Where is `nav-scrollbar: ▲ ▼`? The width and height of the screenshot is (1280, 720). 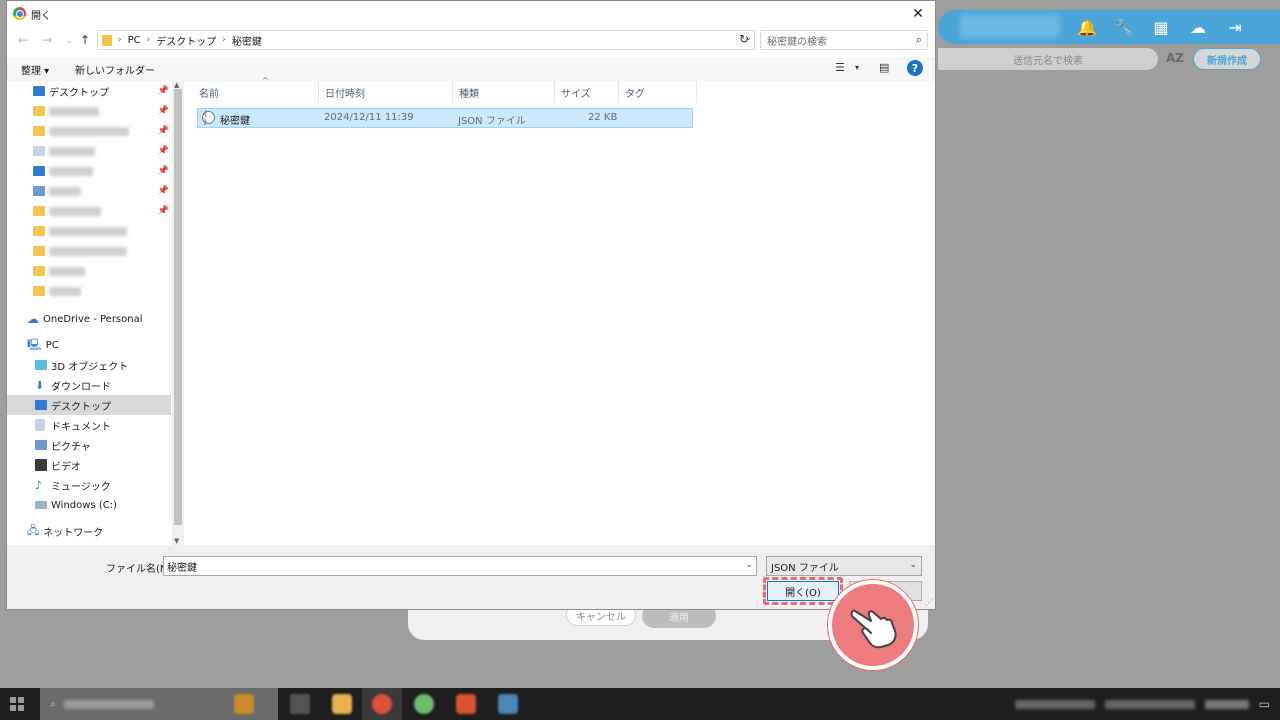 nav-scrollbar: ▲ ▼ is located at coordinates (178, 313).